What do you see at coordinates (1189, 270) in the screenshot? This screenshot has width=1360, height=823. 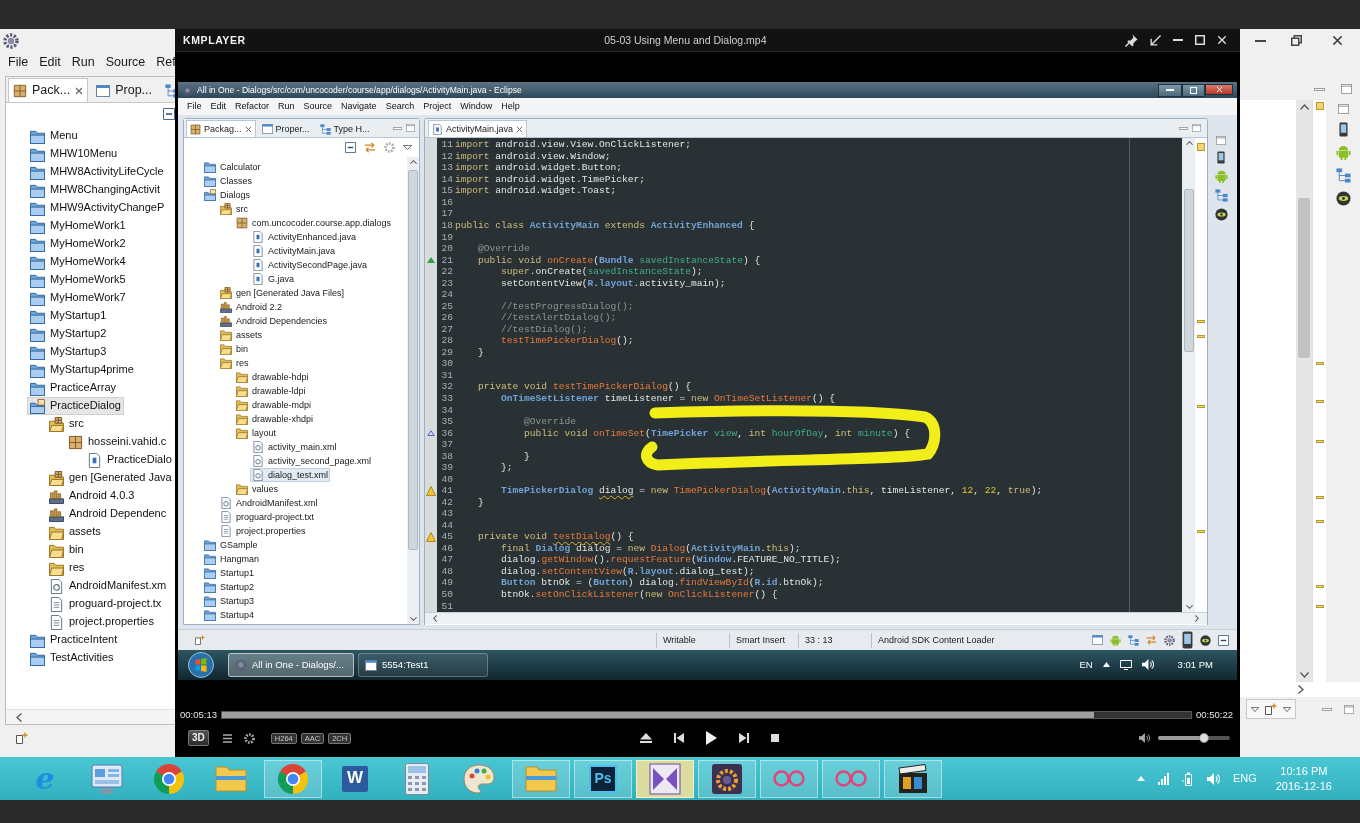 I see `scrollbar-thumb` at bounding box center [1189, 270].